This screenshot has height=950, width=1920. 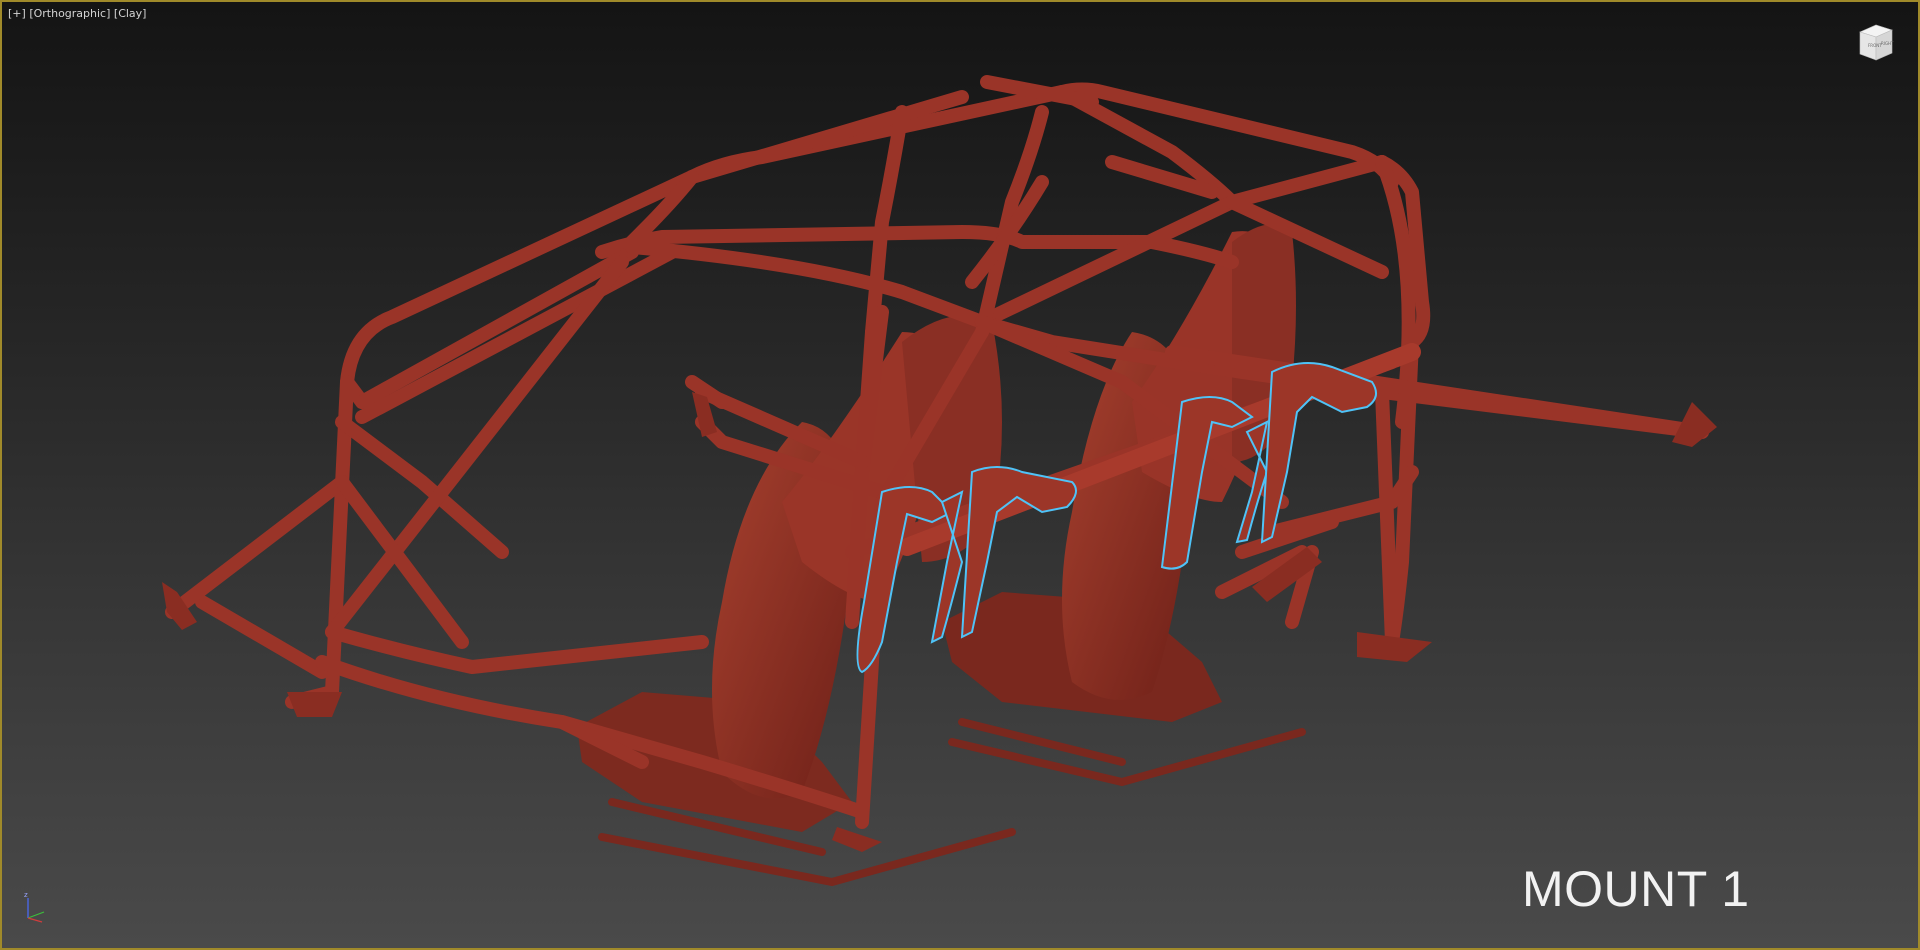 I want to click on axis-tripod-icon: z, so click(x=34, y=907).